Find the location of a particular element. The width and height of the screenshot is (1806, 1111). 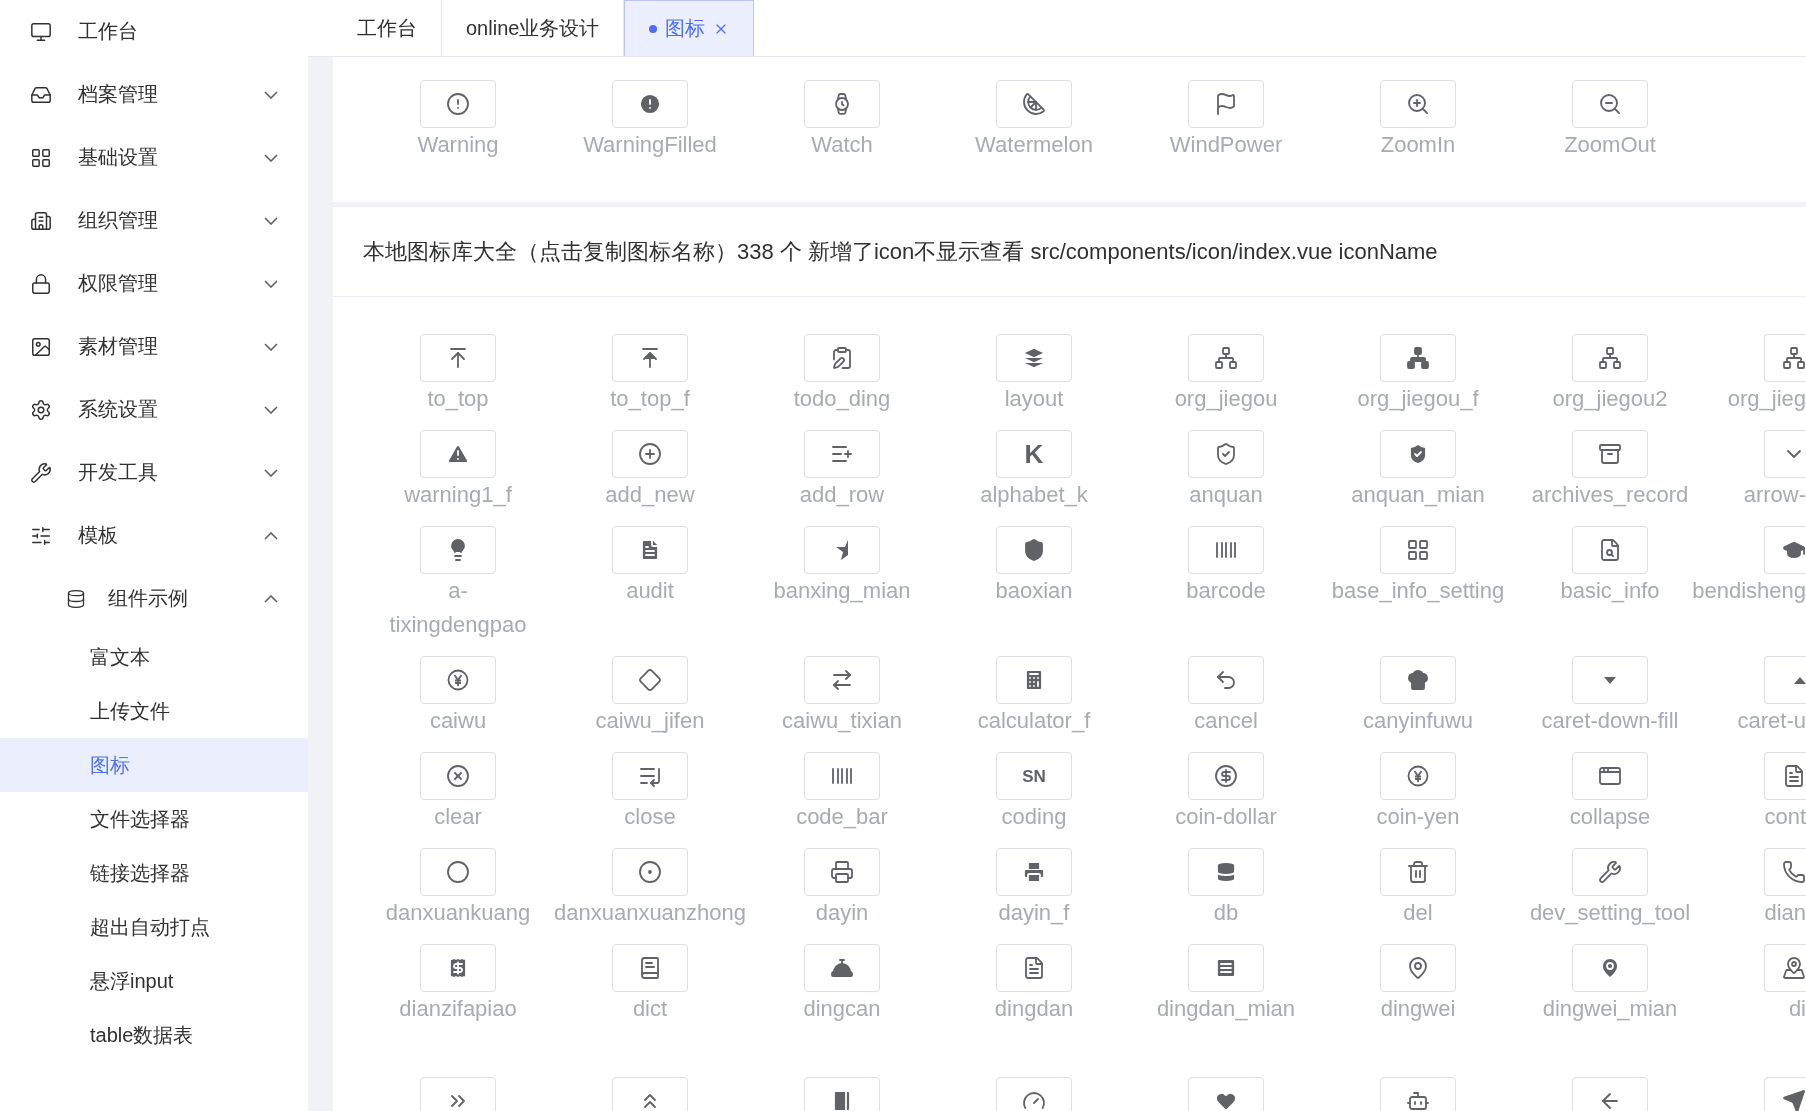

menu-item: 图标 is located at coordinates (154, 765).